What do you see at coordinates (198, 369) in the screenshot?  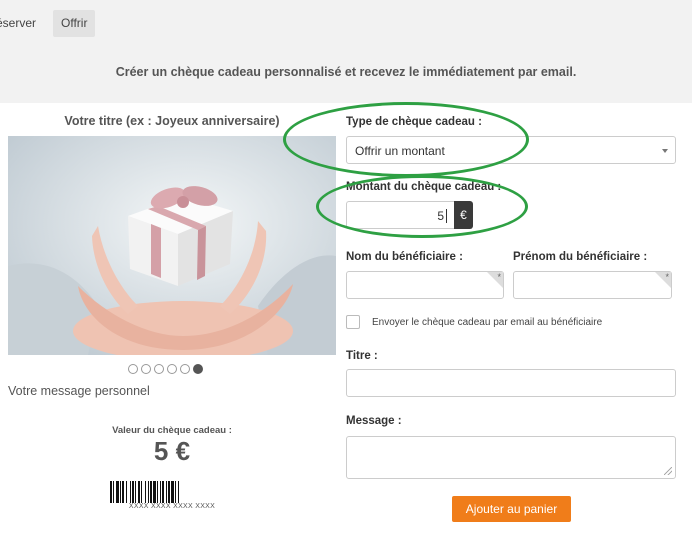 I see `carousel-dot-active` at bounding box center [198, 369].